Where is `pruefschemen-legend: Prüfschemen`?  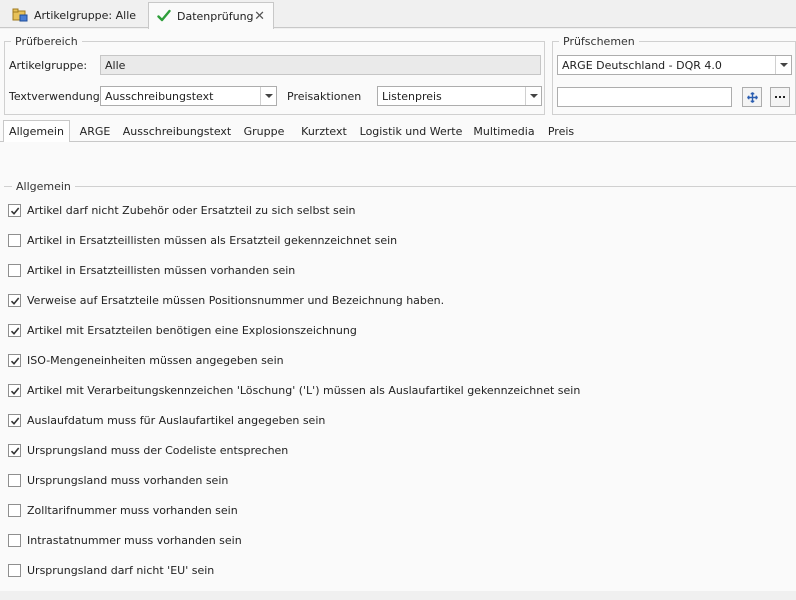 pruefschemen-legend: Prüfschemen is located at coordinates (599, 41).